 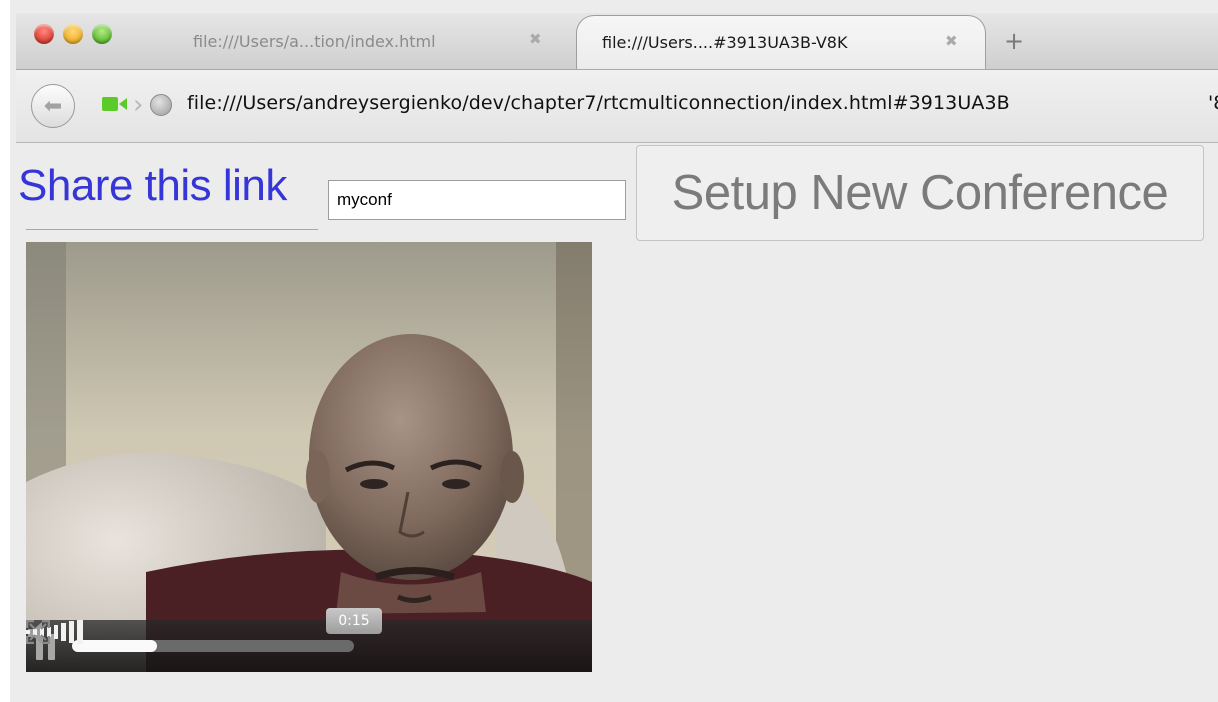 What do you see at coordinates (354, 621) in the screenshot?
I see `current-time-tooltip: 0:15` at bounding box center [354, 621].